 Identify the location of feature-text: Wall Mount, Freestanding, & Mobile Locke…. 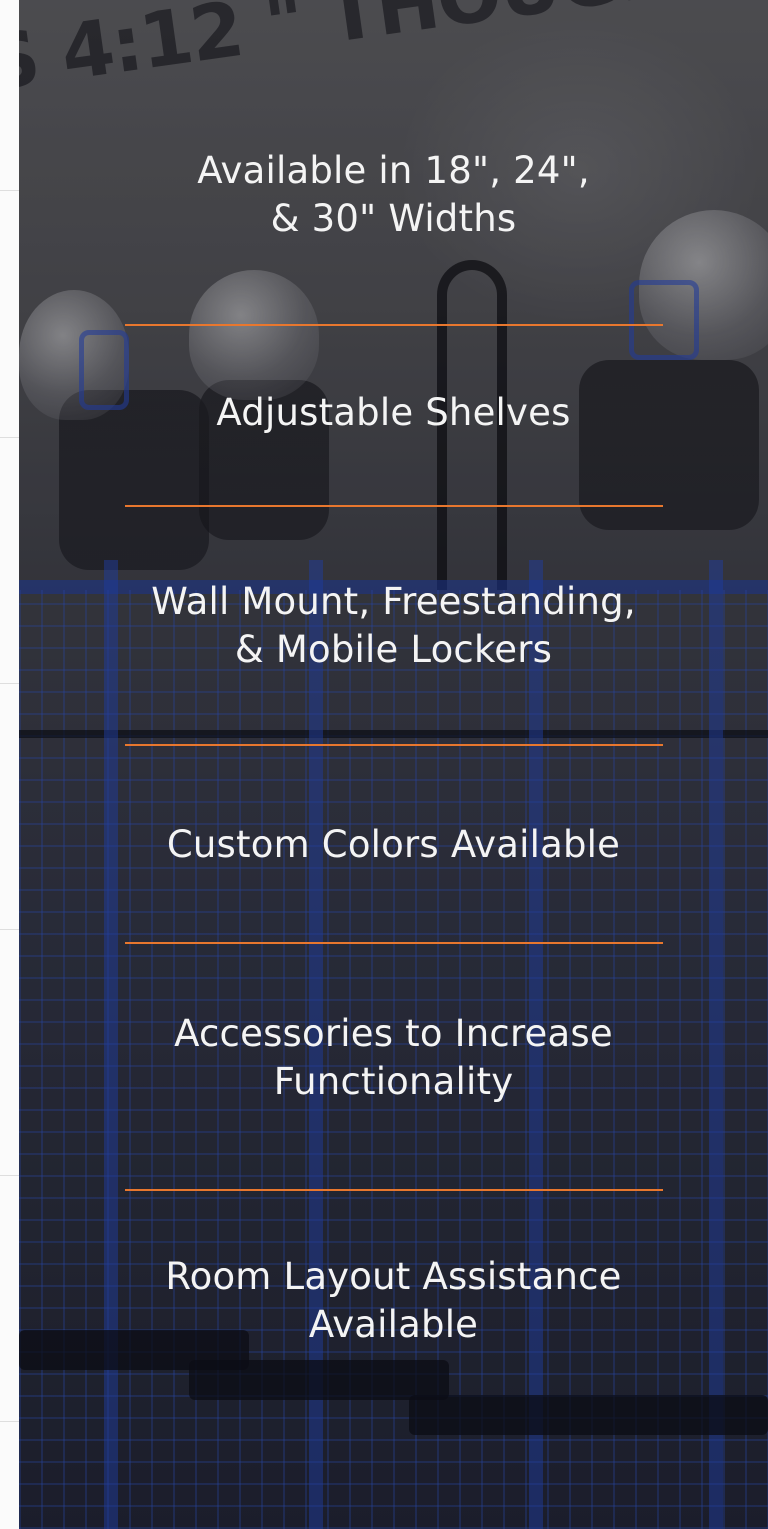
(393, 625).